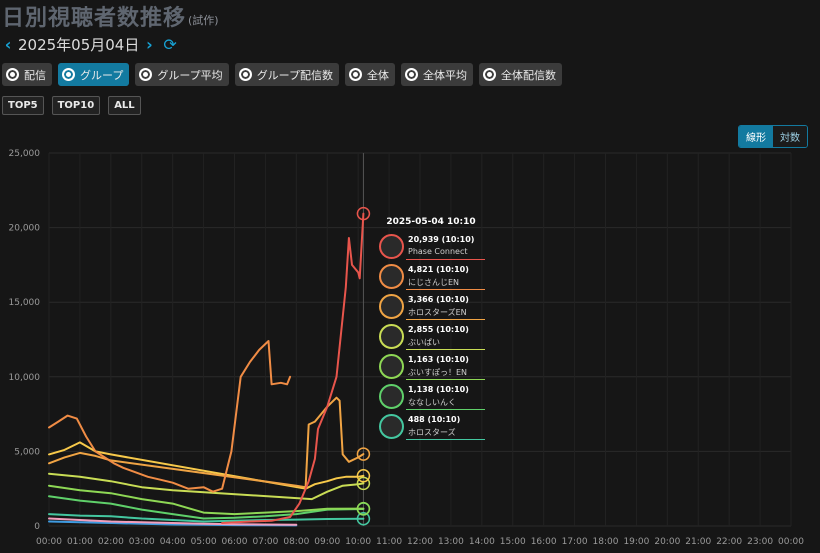 Image resolution: width=820 pixels, height=553 pixels. I want to click on x-tick-label: 21:00, so click(698, 542).